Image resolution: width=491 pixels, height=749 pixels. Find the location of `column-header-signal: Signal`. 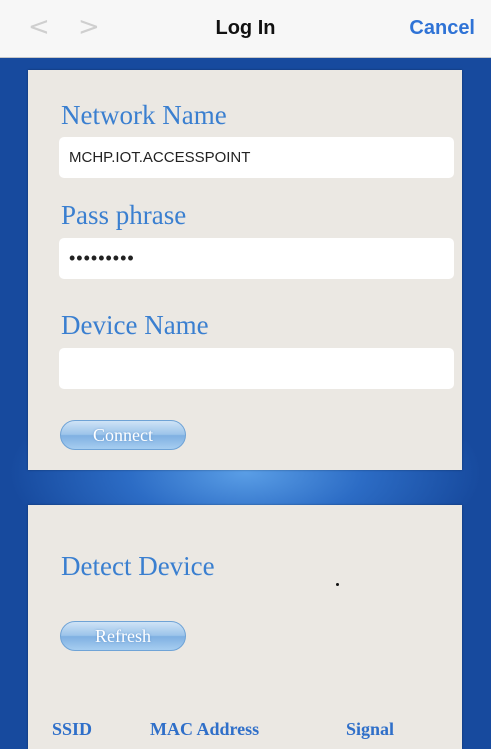

column-header-signal: Signal is located at coordinates (370, 729).